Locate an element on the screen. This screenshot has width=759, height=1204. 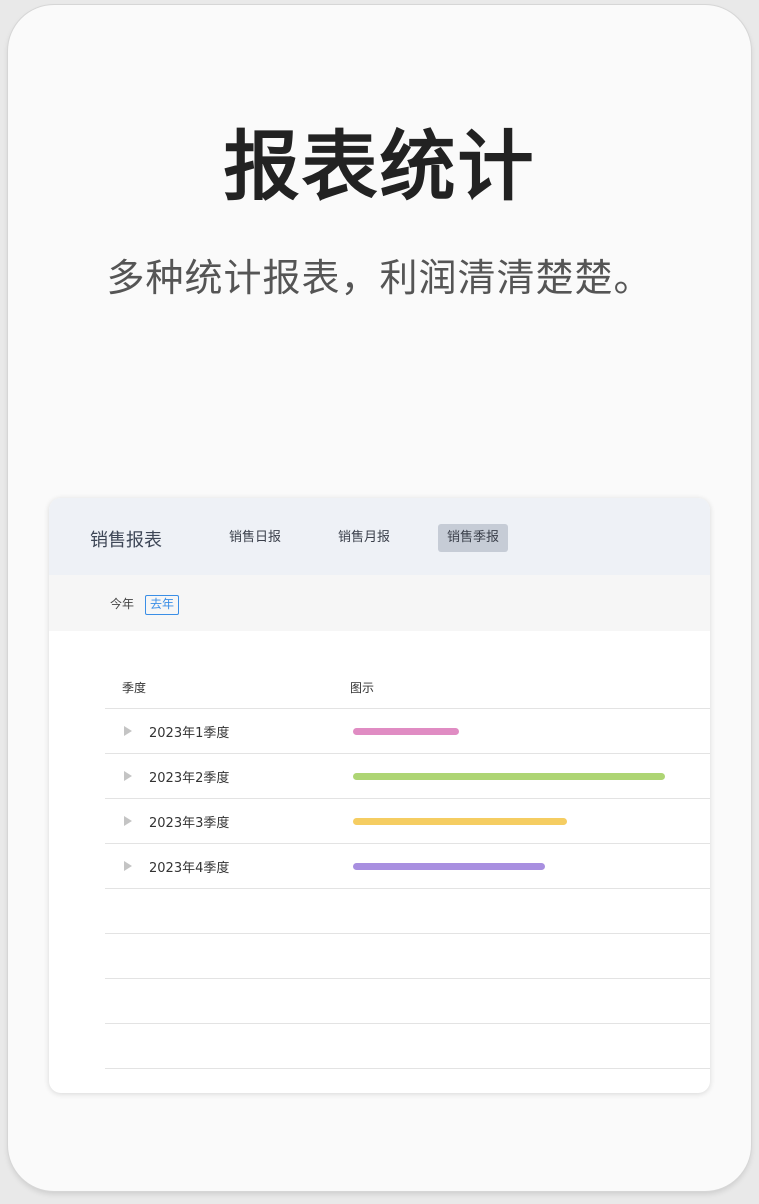
tab-daily-report: 销售日报 is located at coordinates (255, 538).